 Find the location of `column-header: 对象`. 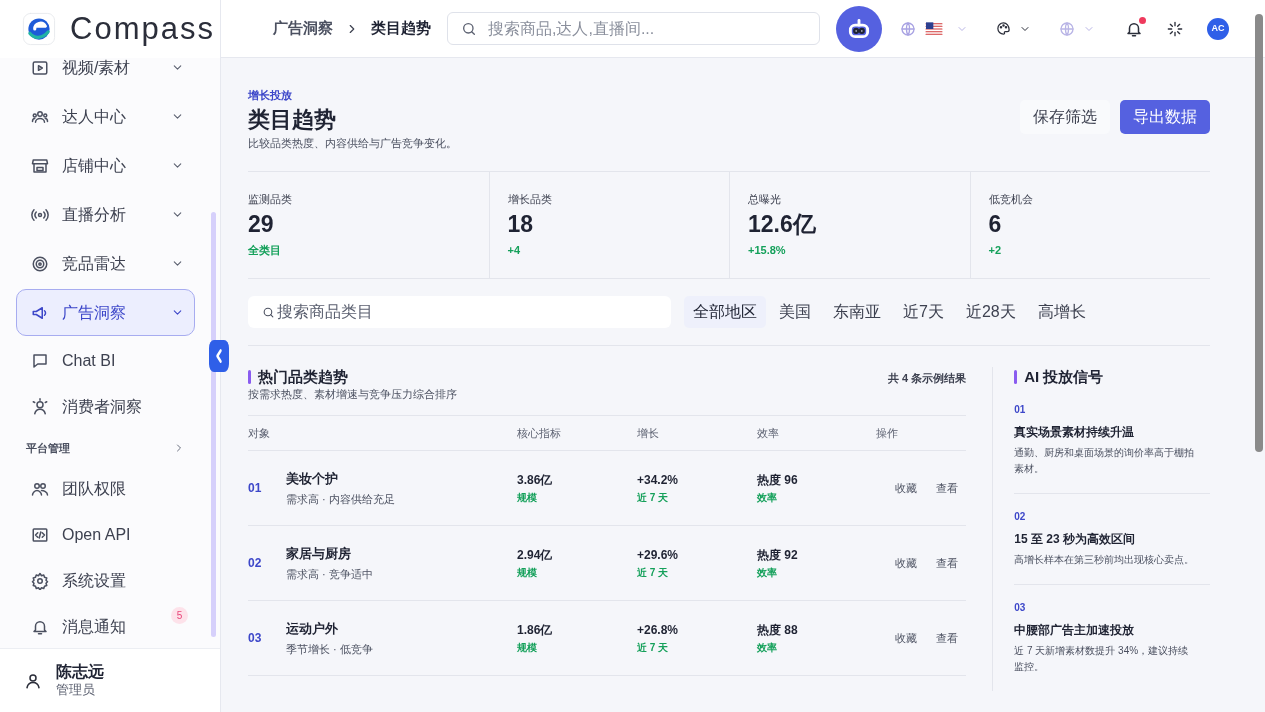

column-header: 对象 is located at coordinates (259, 433).